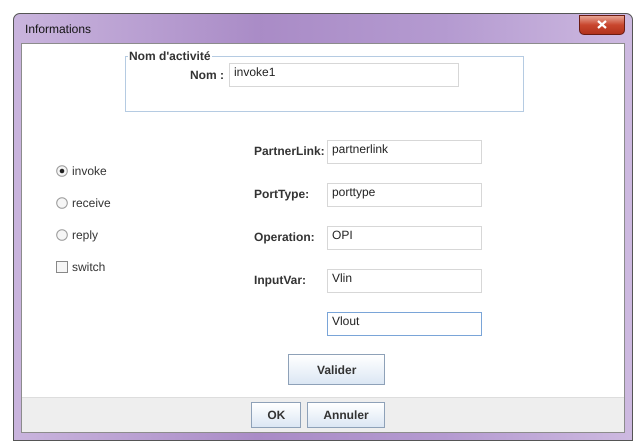  What do you see at coordinates (276, 415) in the screenshot?
I see `dialog-button: OK` at bounding box center [276, 415].